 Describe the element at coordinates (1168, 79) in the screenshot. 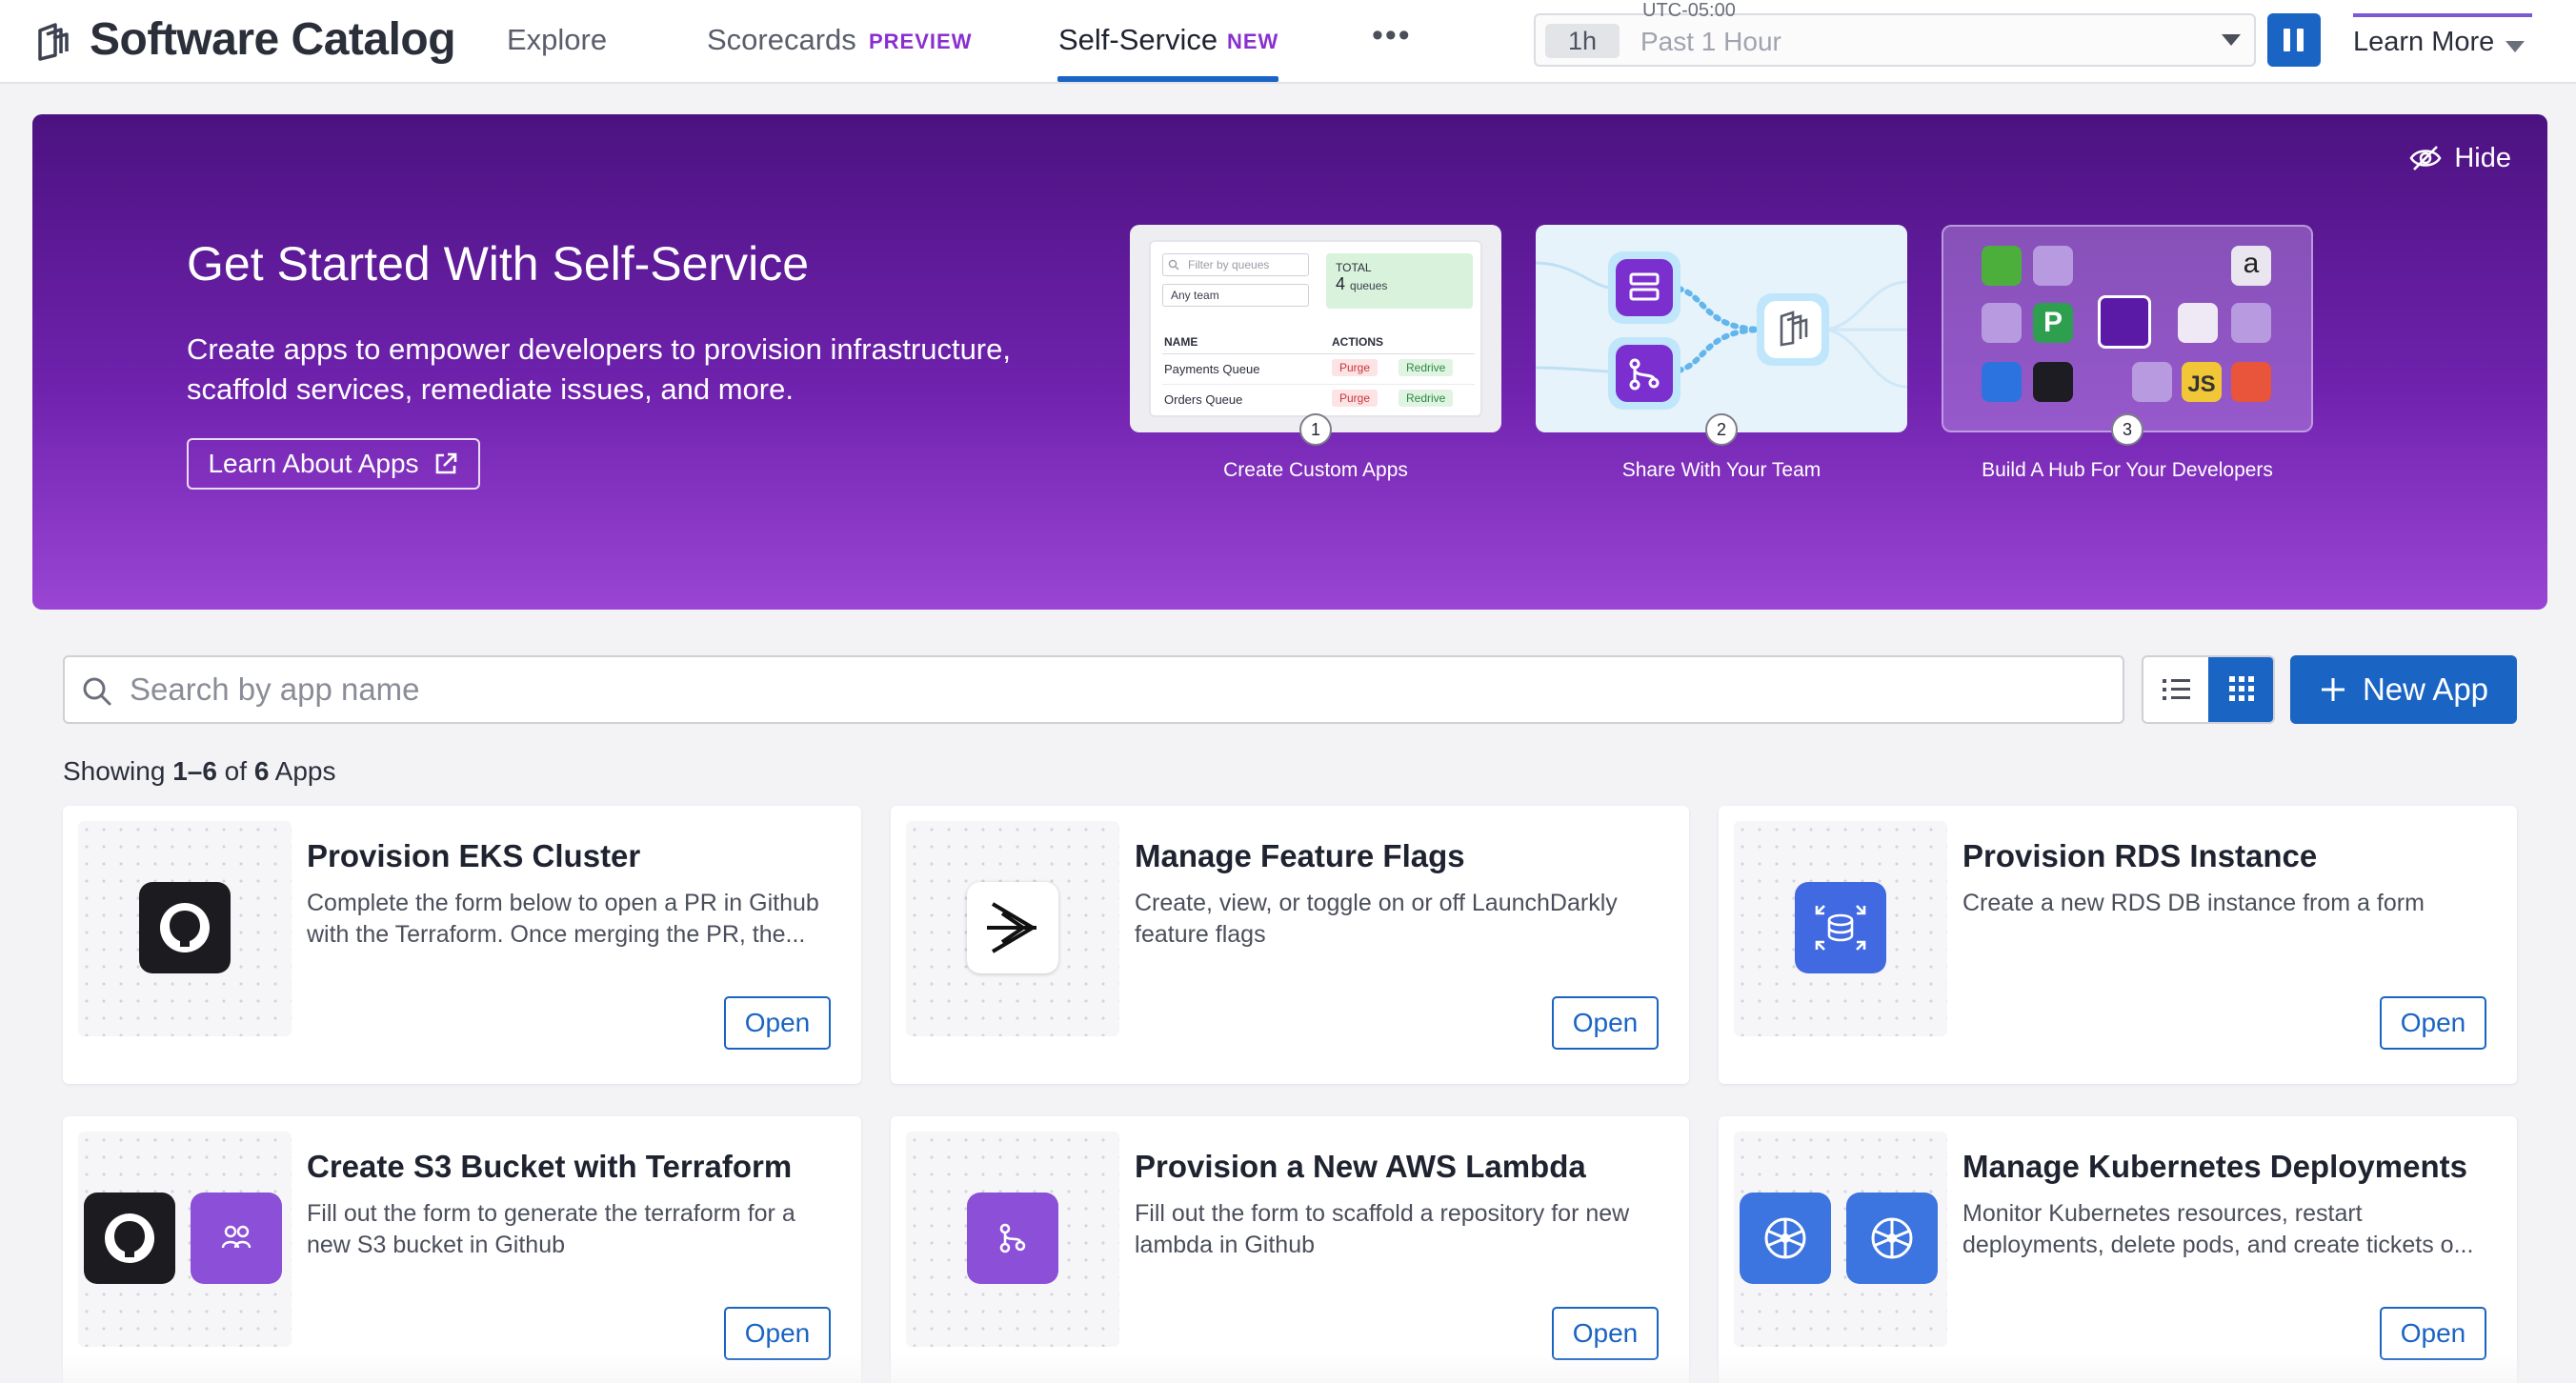

I see `active-tab-indicator` at that location.